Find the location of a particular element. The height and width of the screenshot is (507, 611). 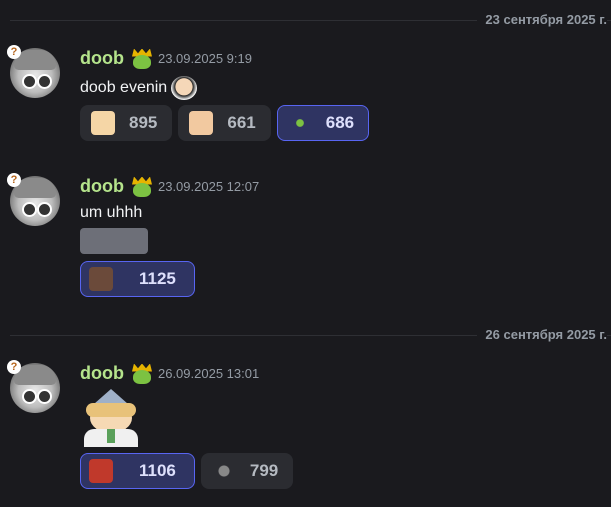

reaction-button: 895 is located at coordinates (126, 123).